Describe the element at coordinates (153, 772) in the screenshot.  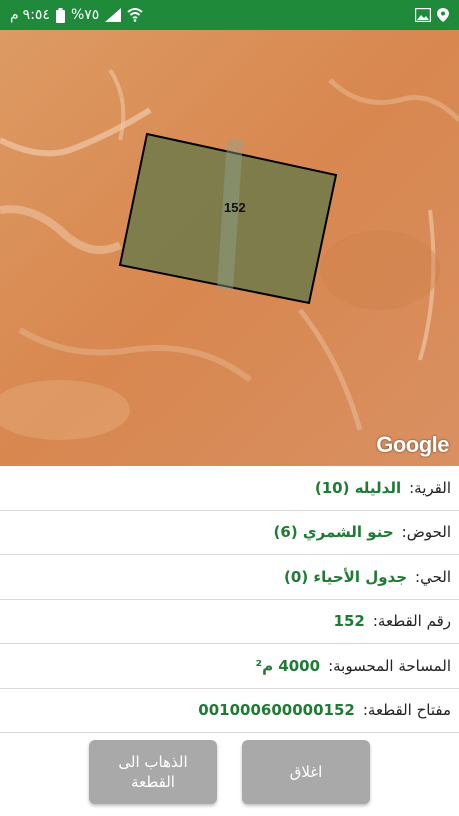
I see `go-to-parcel-button: الذهاب الى القطعة` at that location.